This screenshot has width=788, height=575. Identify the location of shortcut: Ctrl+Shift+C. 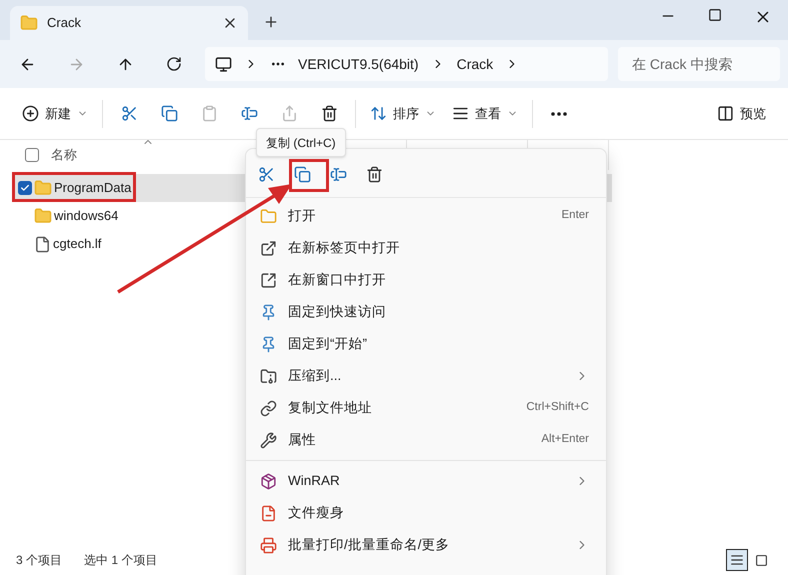
(557, 408).